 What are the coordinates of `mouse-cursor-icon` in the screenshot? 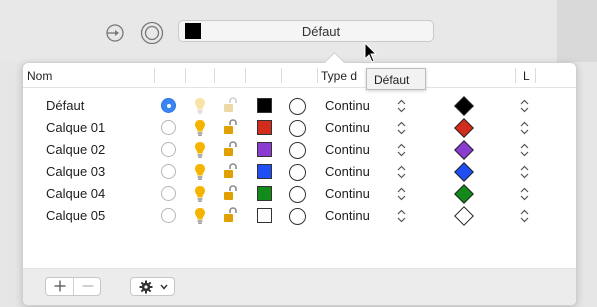 It's located at (371, 52).